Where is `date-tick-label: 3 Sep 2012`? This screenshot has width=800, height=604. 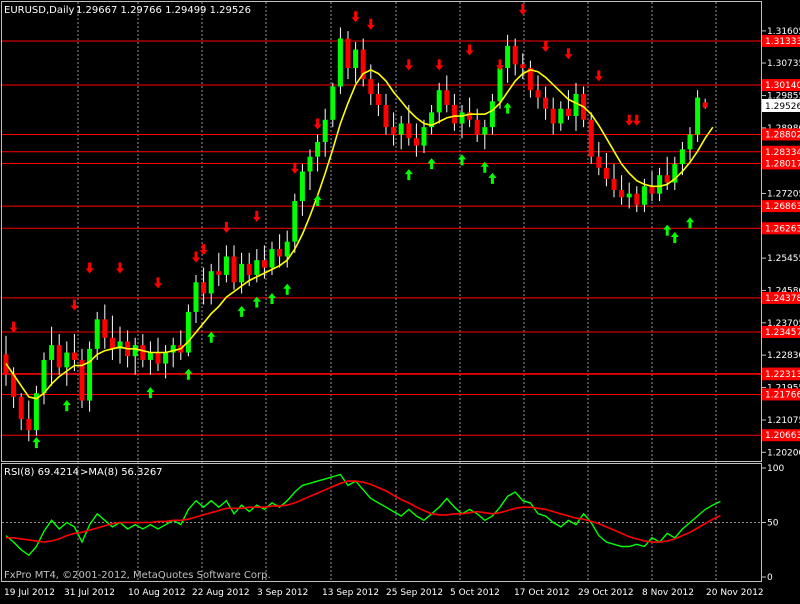
date-tick-label: 3 Sep 2012 is located at coordinates (282, 593).